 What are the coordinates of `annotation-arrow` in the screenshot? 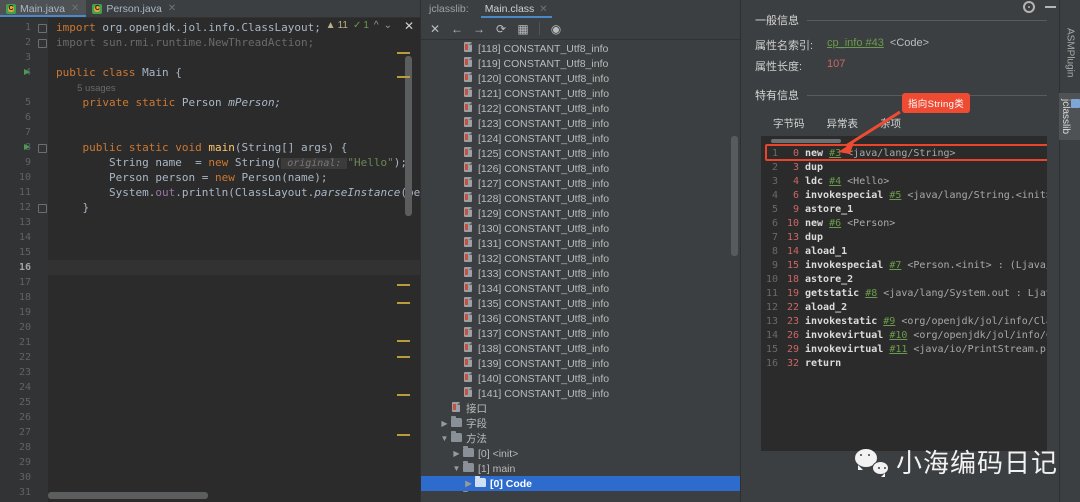 It's located at (869, 132).